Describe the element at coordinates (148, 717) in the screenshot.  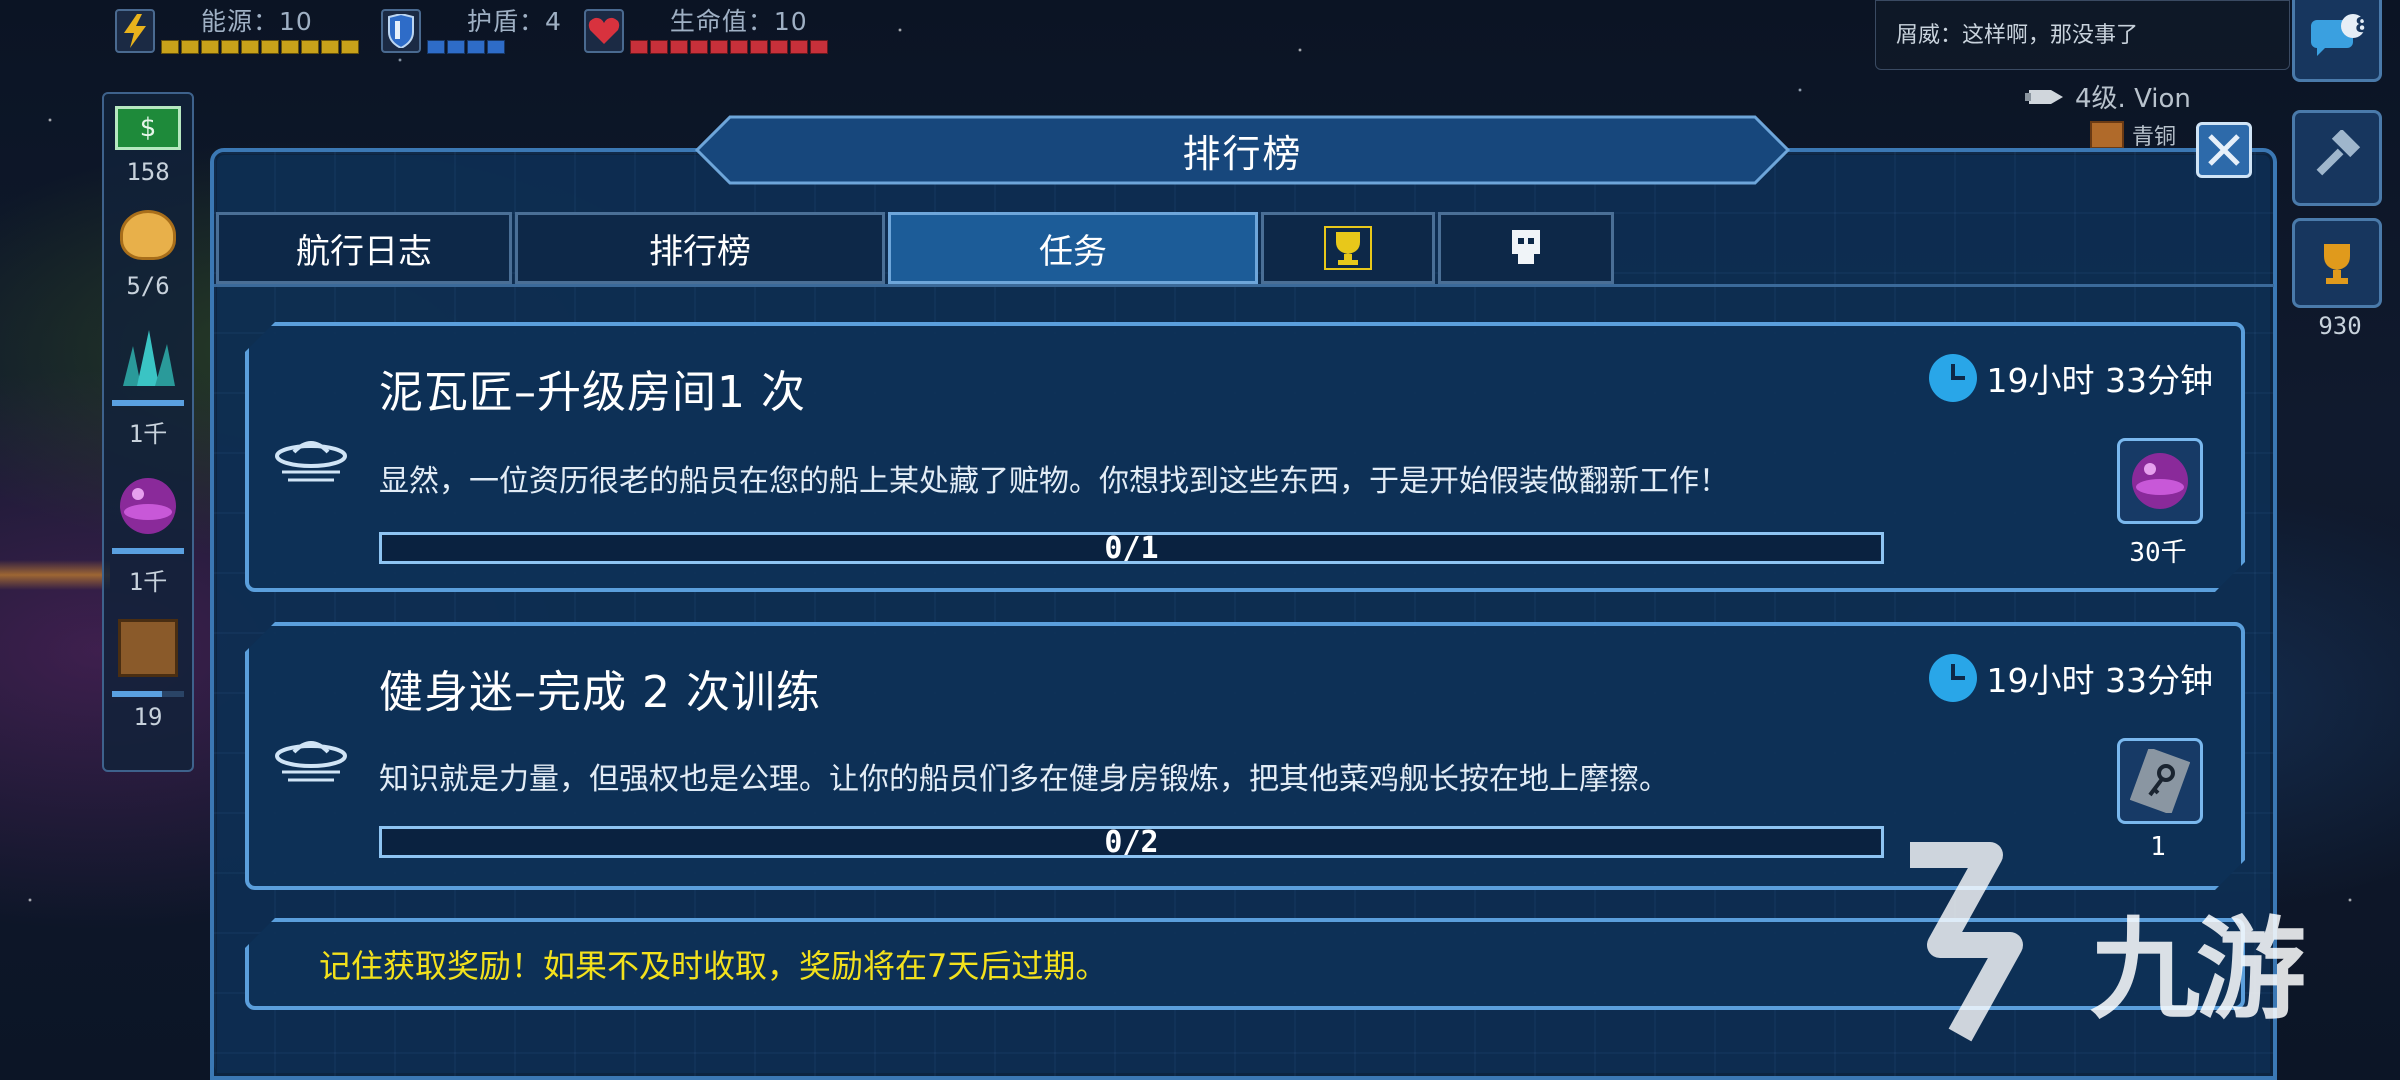
I see `supplies-value: 19` at that location.